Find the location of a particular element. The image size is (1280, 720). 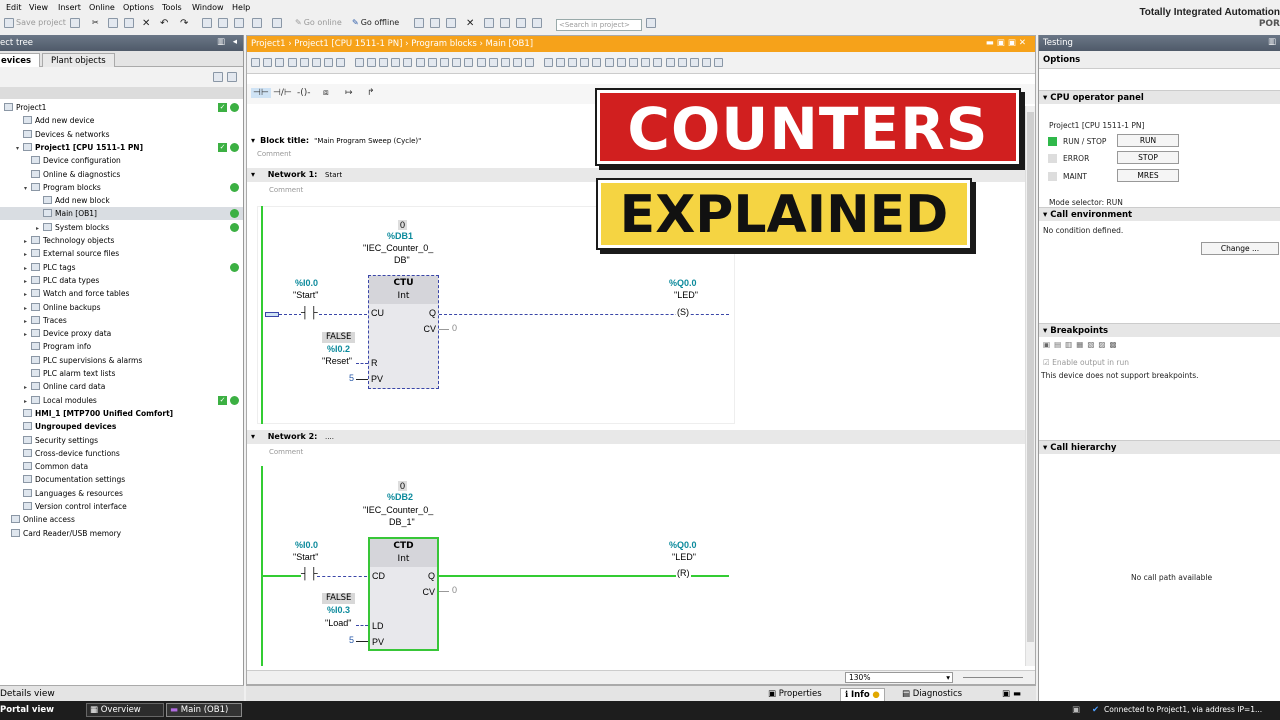

save-project-button: Save project is located at coordinates (41, 22).